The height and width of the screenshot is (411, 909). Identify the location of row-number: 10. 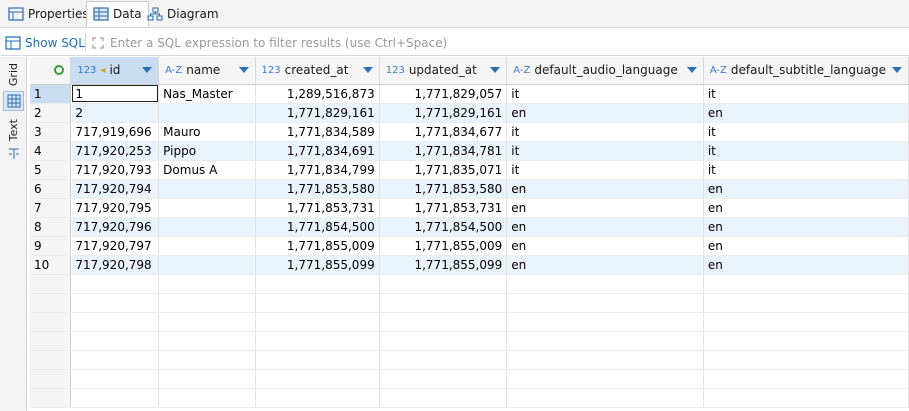
(51, 265).